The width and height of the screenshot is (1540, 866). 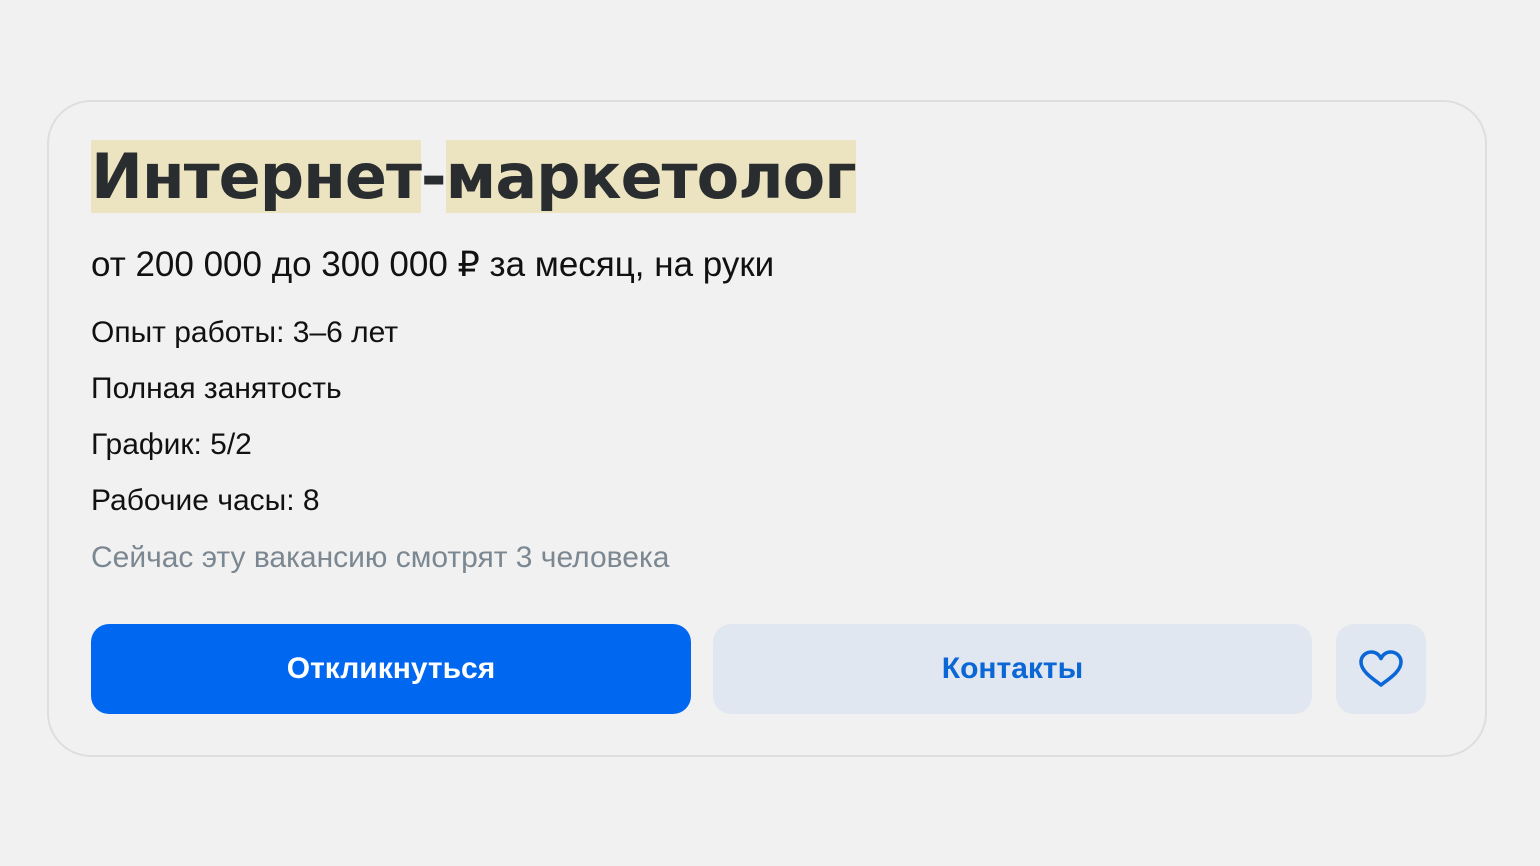 What do you see at coordinates (433, 176) in the screenshot?
I see `vacancy-title-hyphen: -` at bounding box center [433, 176].